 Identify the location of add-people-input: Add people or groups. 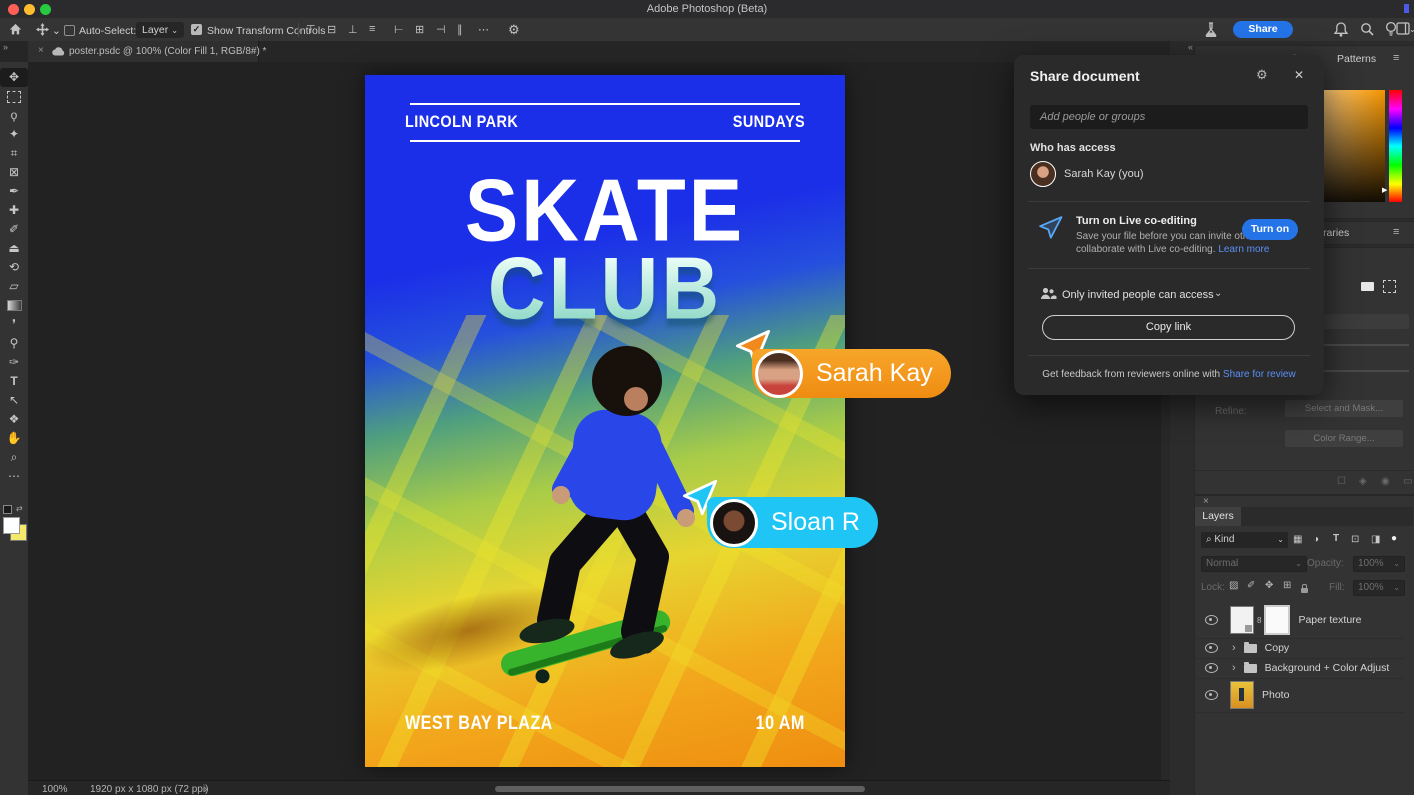
(1169, 117).